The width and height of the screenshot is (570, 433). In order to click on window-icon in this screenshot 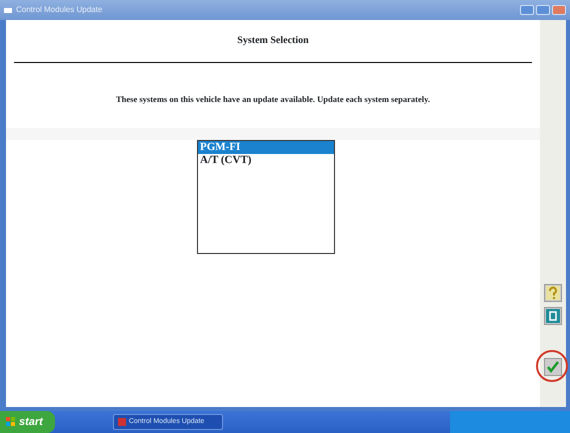, I will do `click(8, 10)`.